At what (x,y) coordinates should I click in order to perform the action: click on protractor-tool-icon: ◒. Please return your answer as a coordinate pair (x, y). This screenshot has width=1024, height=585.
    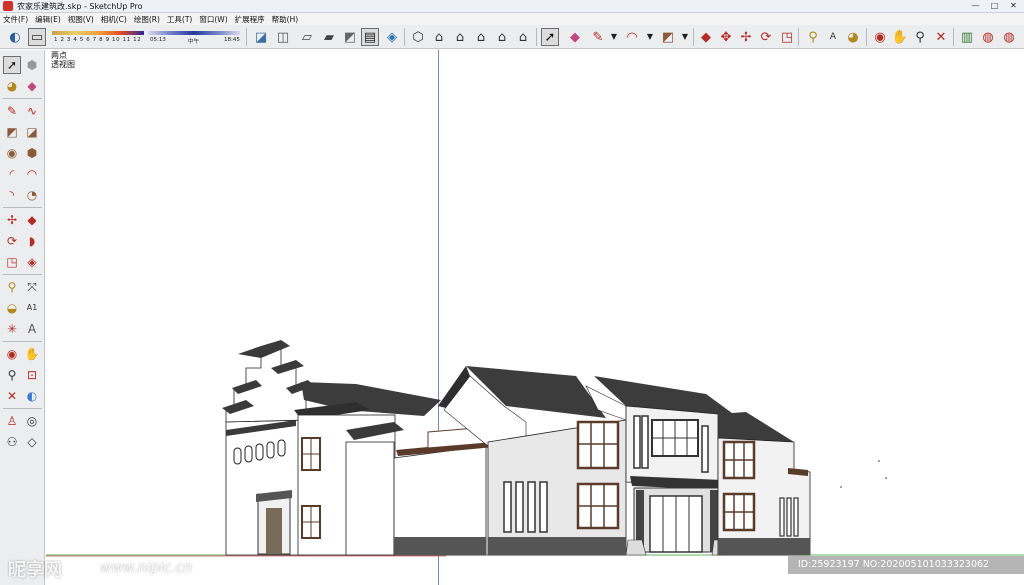
    Looking at the image, I should click on (12, 308).